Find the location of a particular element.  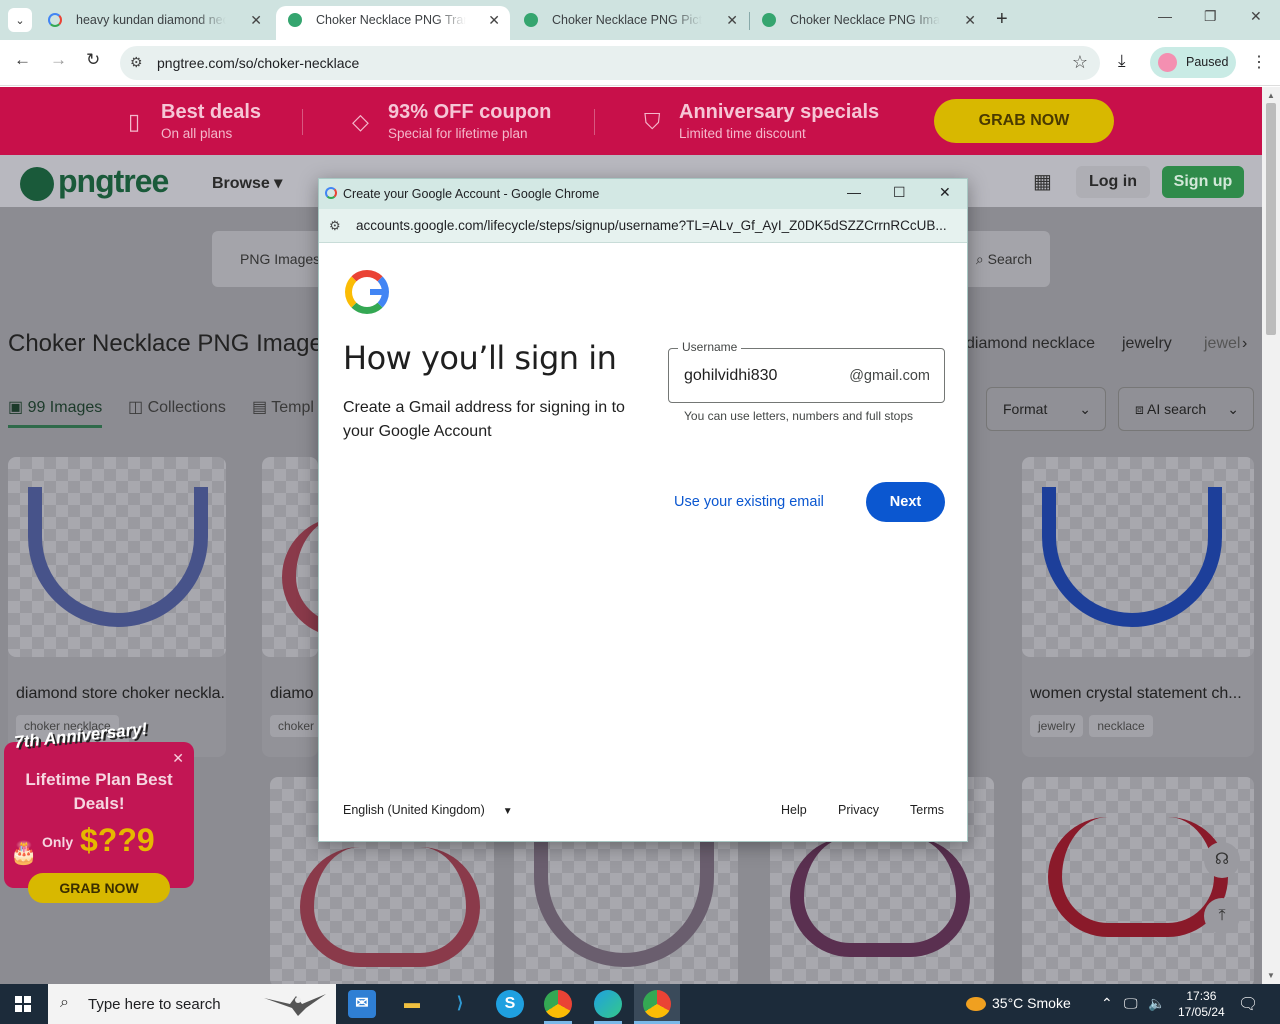

customer-service-icon: ☊ is located at coordinates (1222, 860).